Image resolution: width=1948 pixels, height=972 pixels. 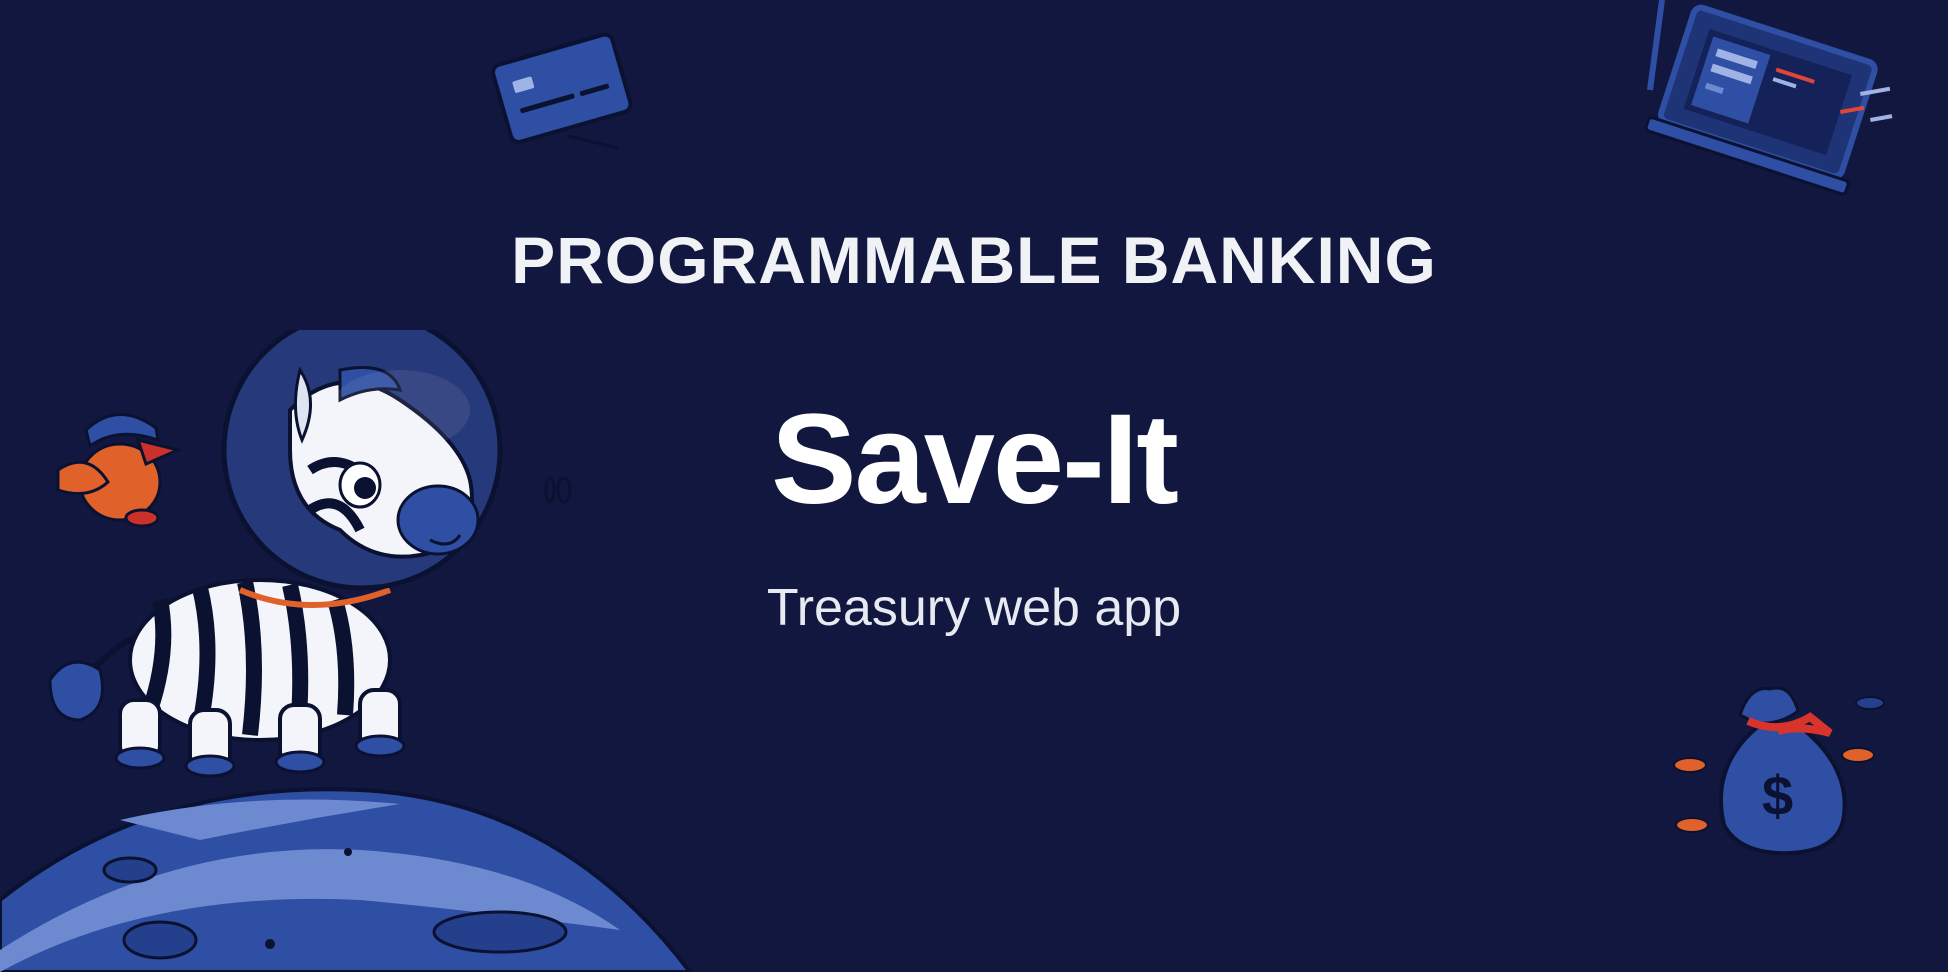 I want to click on credit-card-icon, so click(x=563, y=89).